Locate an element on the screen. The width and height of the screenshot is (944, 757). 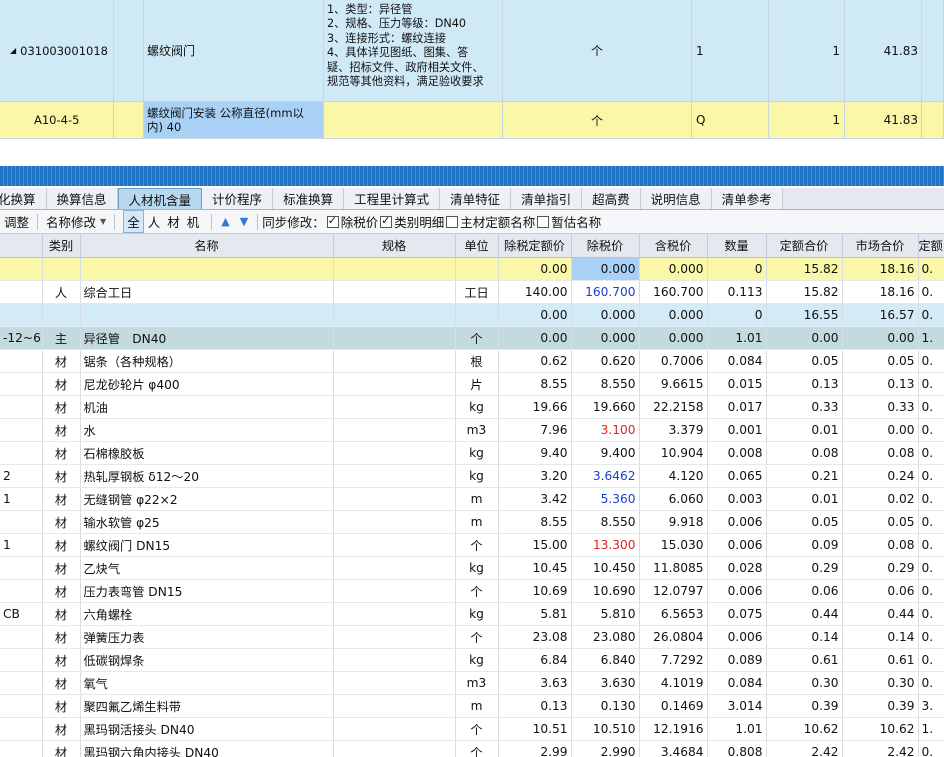
table-cell: 11.8085 is located at coordinates (673, 568).